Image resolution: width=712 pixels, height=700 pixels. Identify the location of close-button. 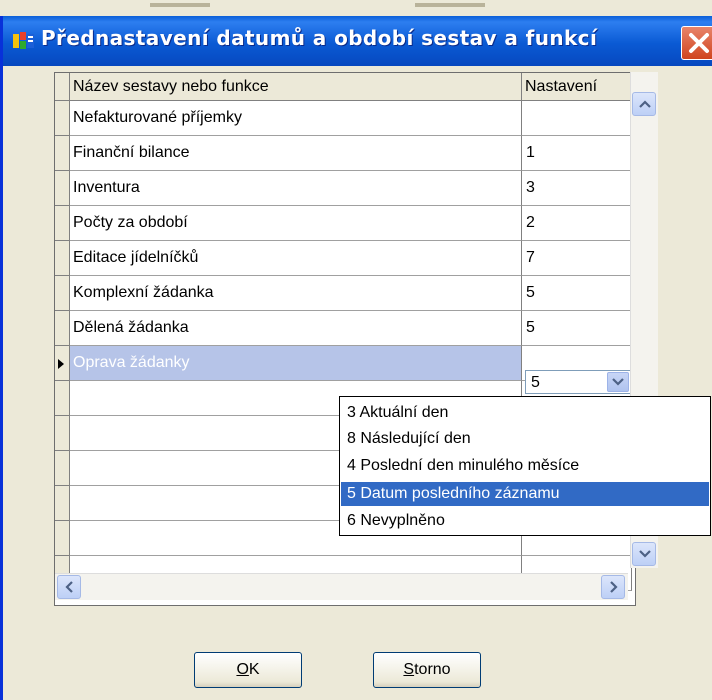
(696, 43).